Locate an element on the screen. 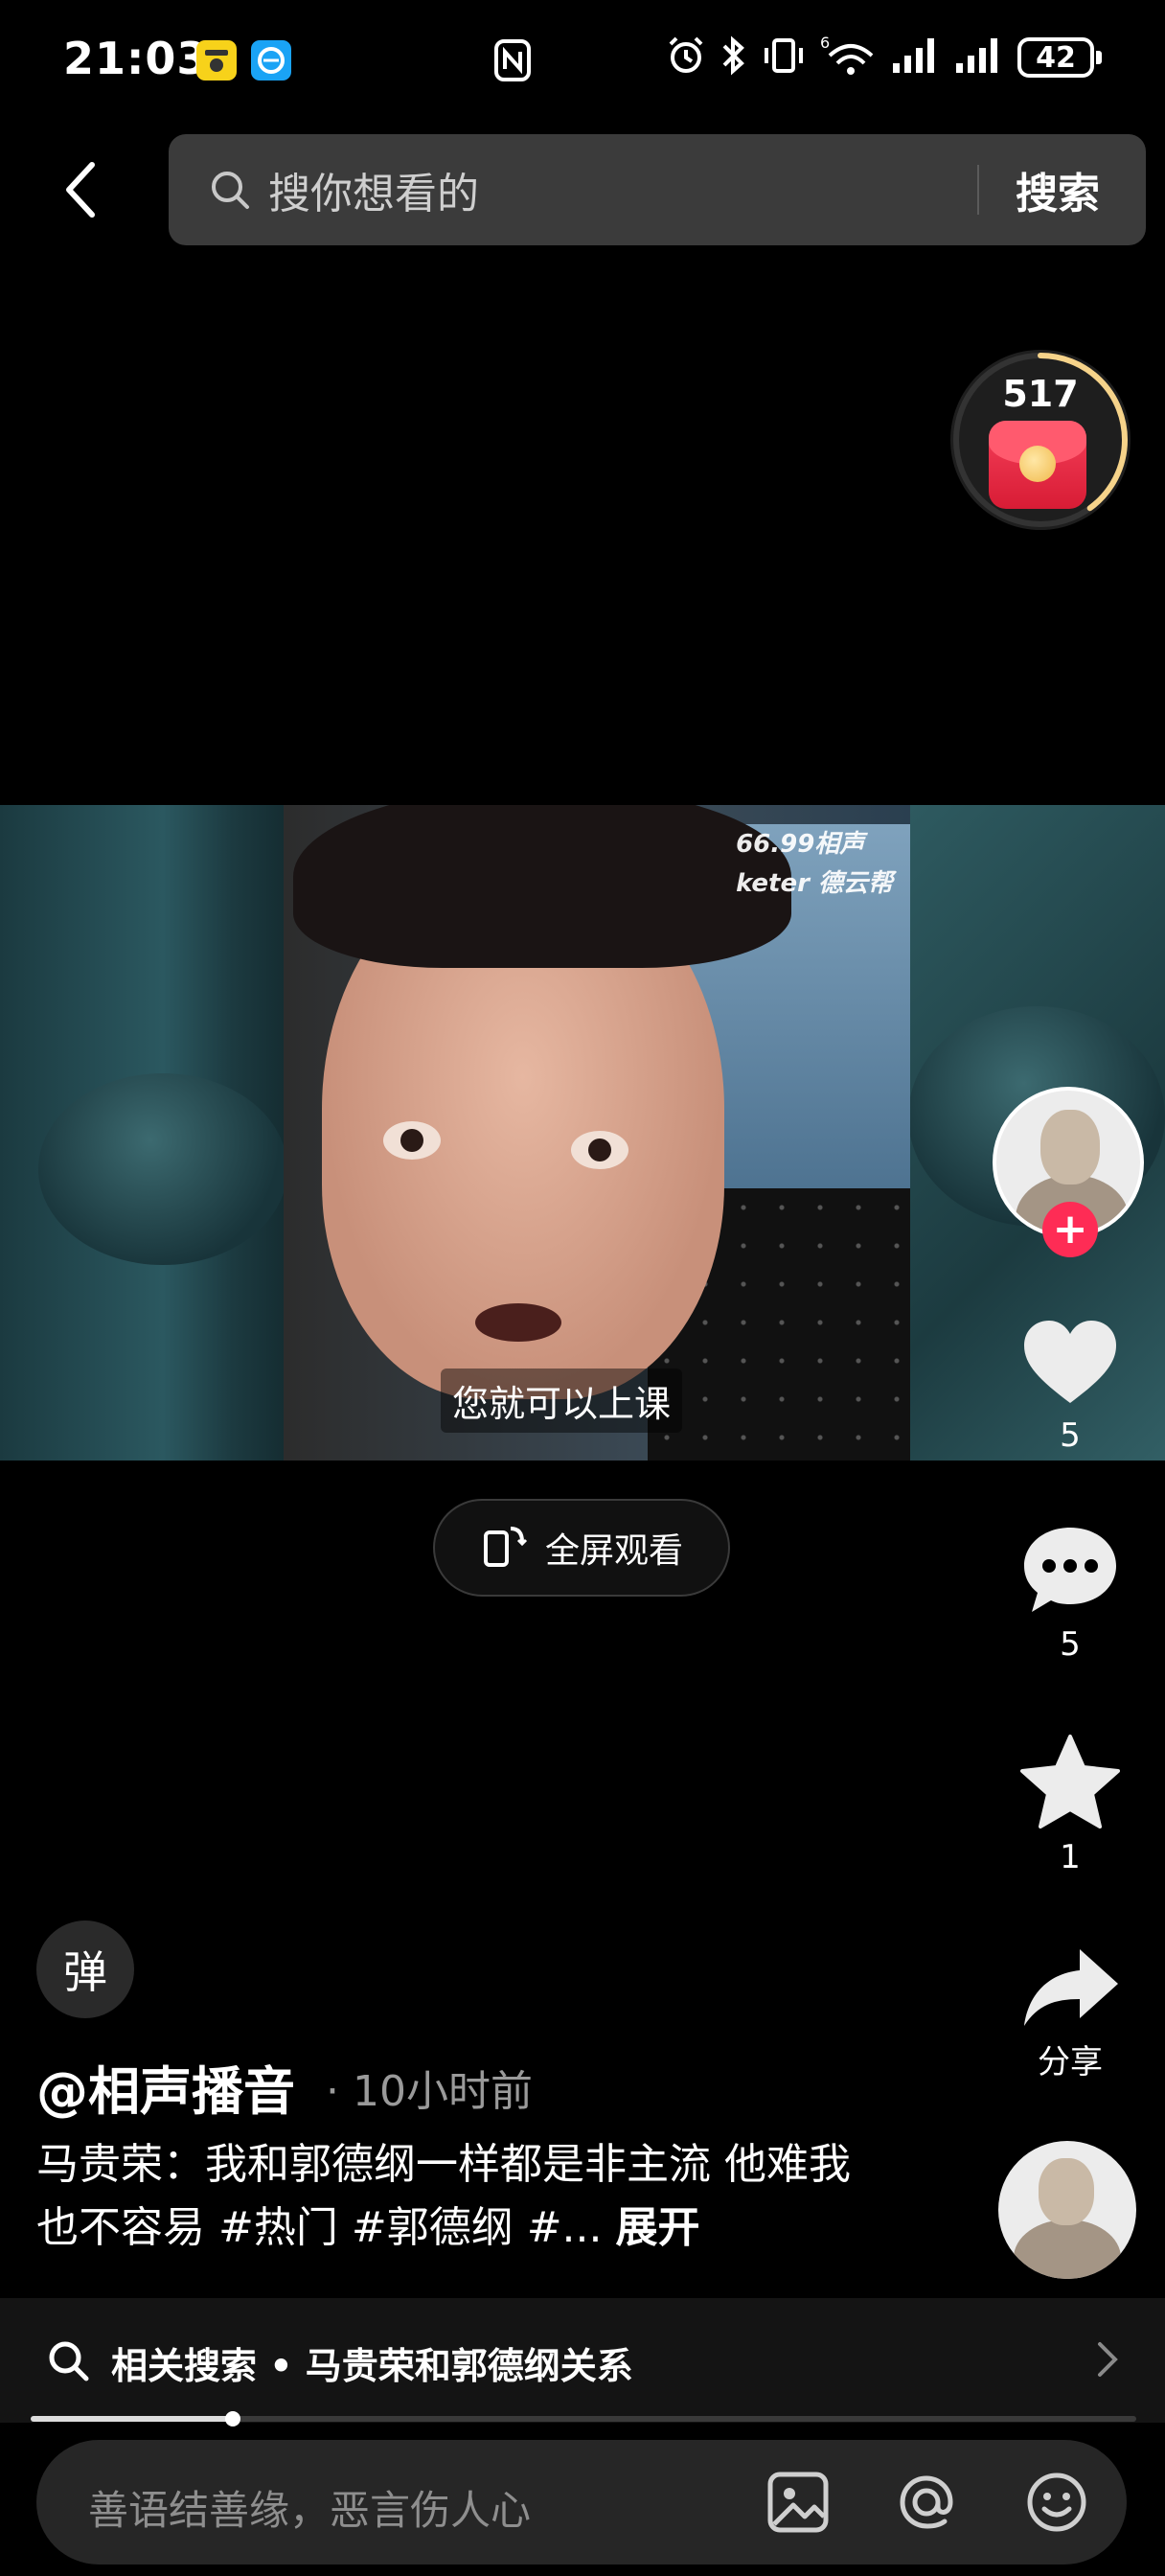  video-frame: 66.99相声 keter 德云帮 is located at coordinates (597, 1132).